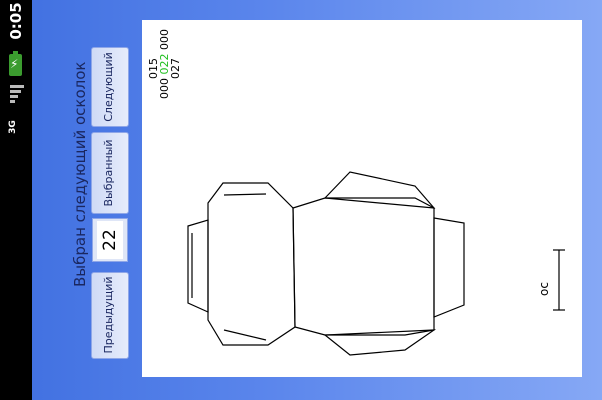  I want to click on fragment-core-shape, so click(363, 266).